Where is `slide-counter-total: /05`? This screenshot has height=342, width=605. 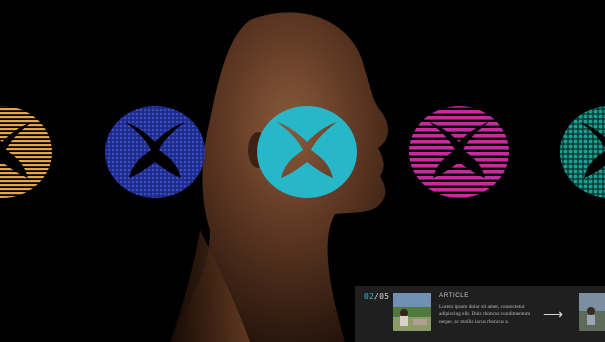 slide-counter-total: /05 is located at coordinates (382, 296).